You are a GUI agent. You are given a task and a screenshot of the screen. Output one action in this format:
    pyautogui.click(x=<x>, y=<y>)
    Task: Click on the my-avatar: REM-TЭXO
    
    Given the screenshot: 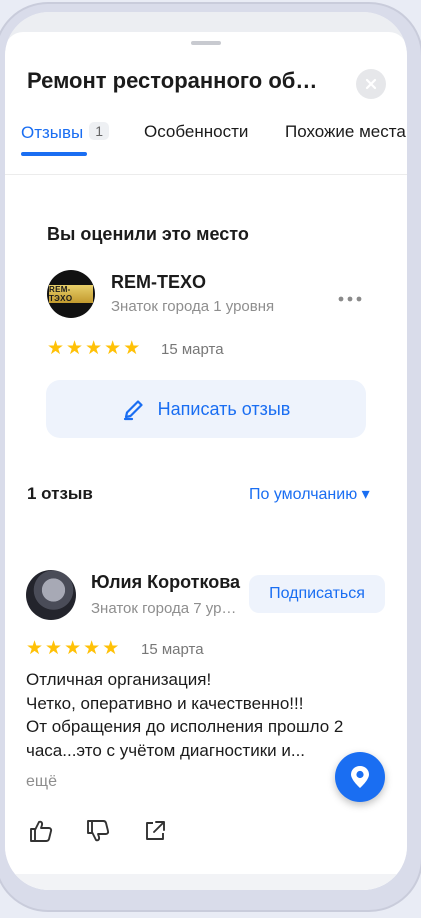 What is the action you would take?
    pyautogui.click(x=71, y=294)
    